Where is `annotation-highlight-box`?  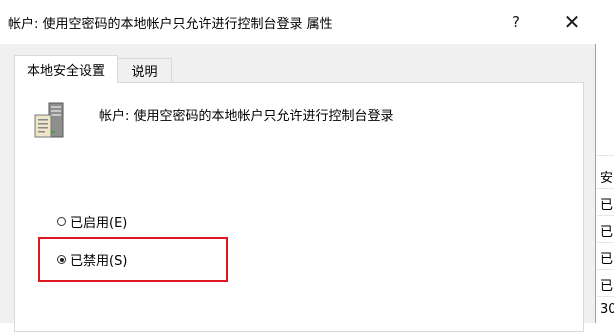 annotation-highlight-box is located at coordinates (133, 259).